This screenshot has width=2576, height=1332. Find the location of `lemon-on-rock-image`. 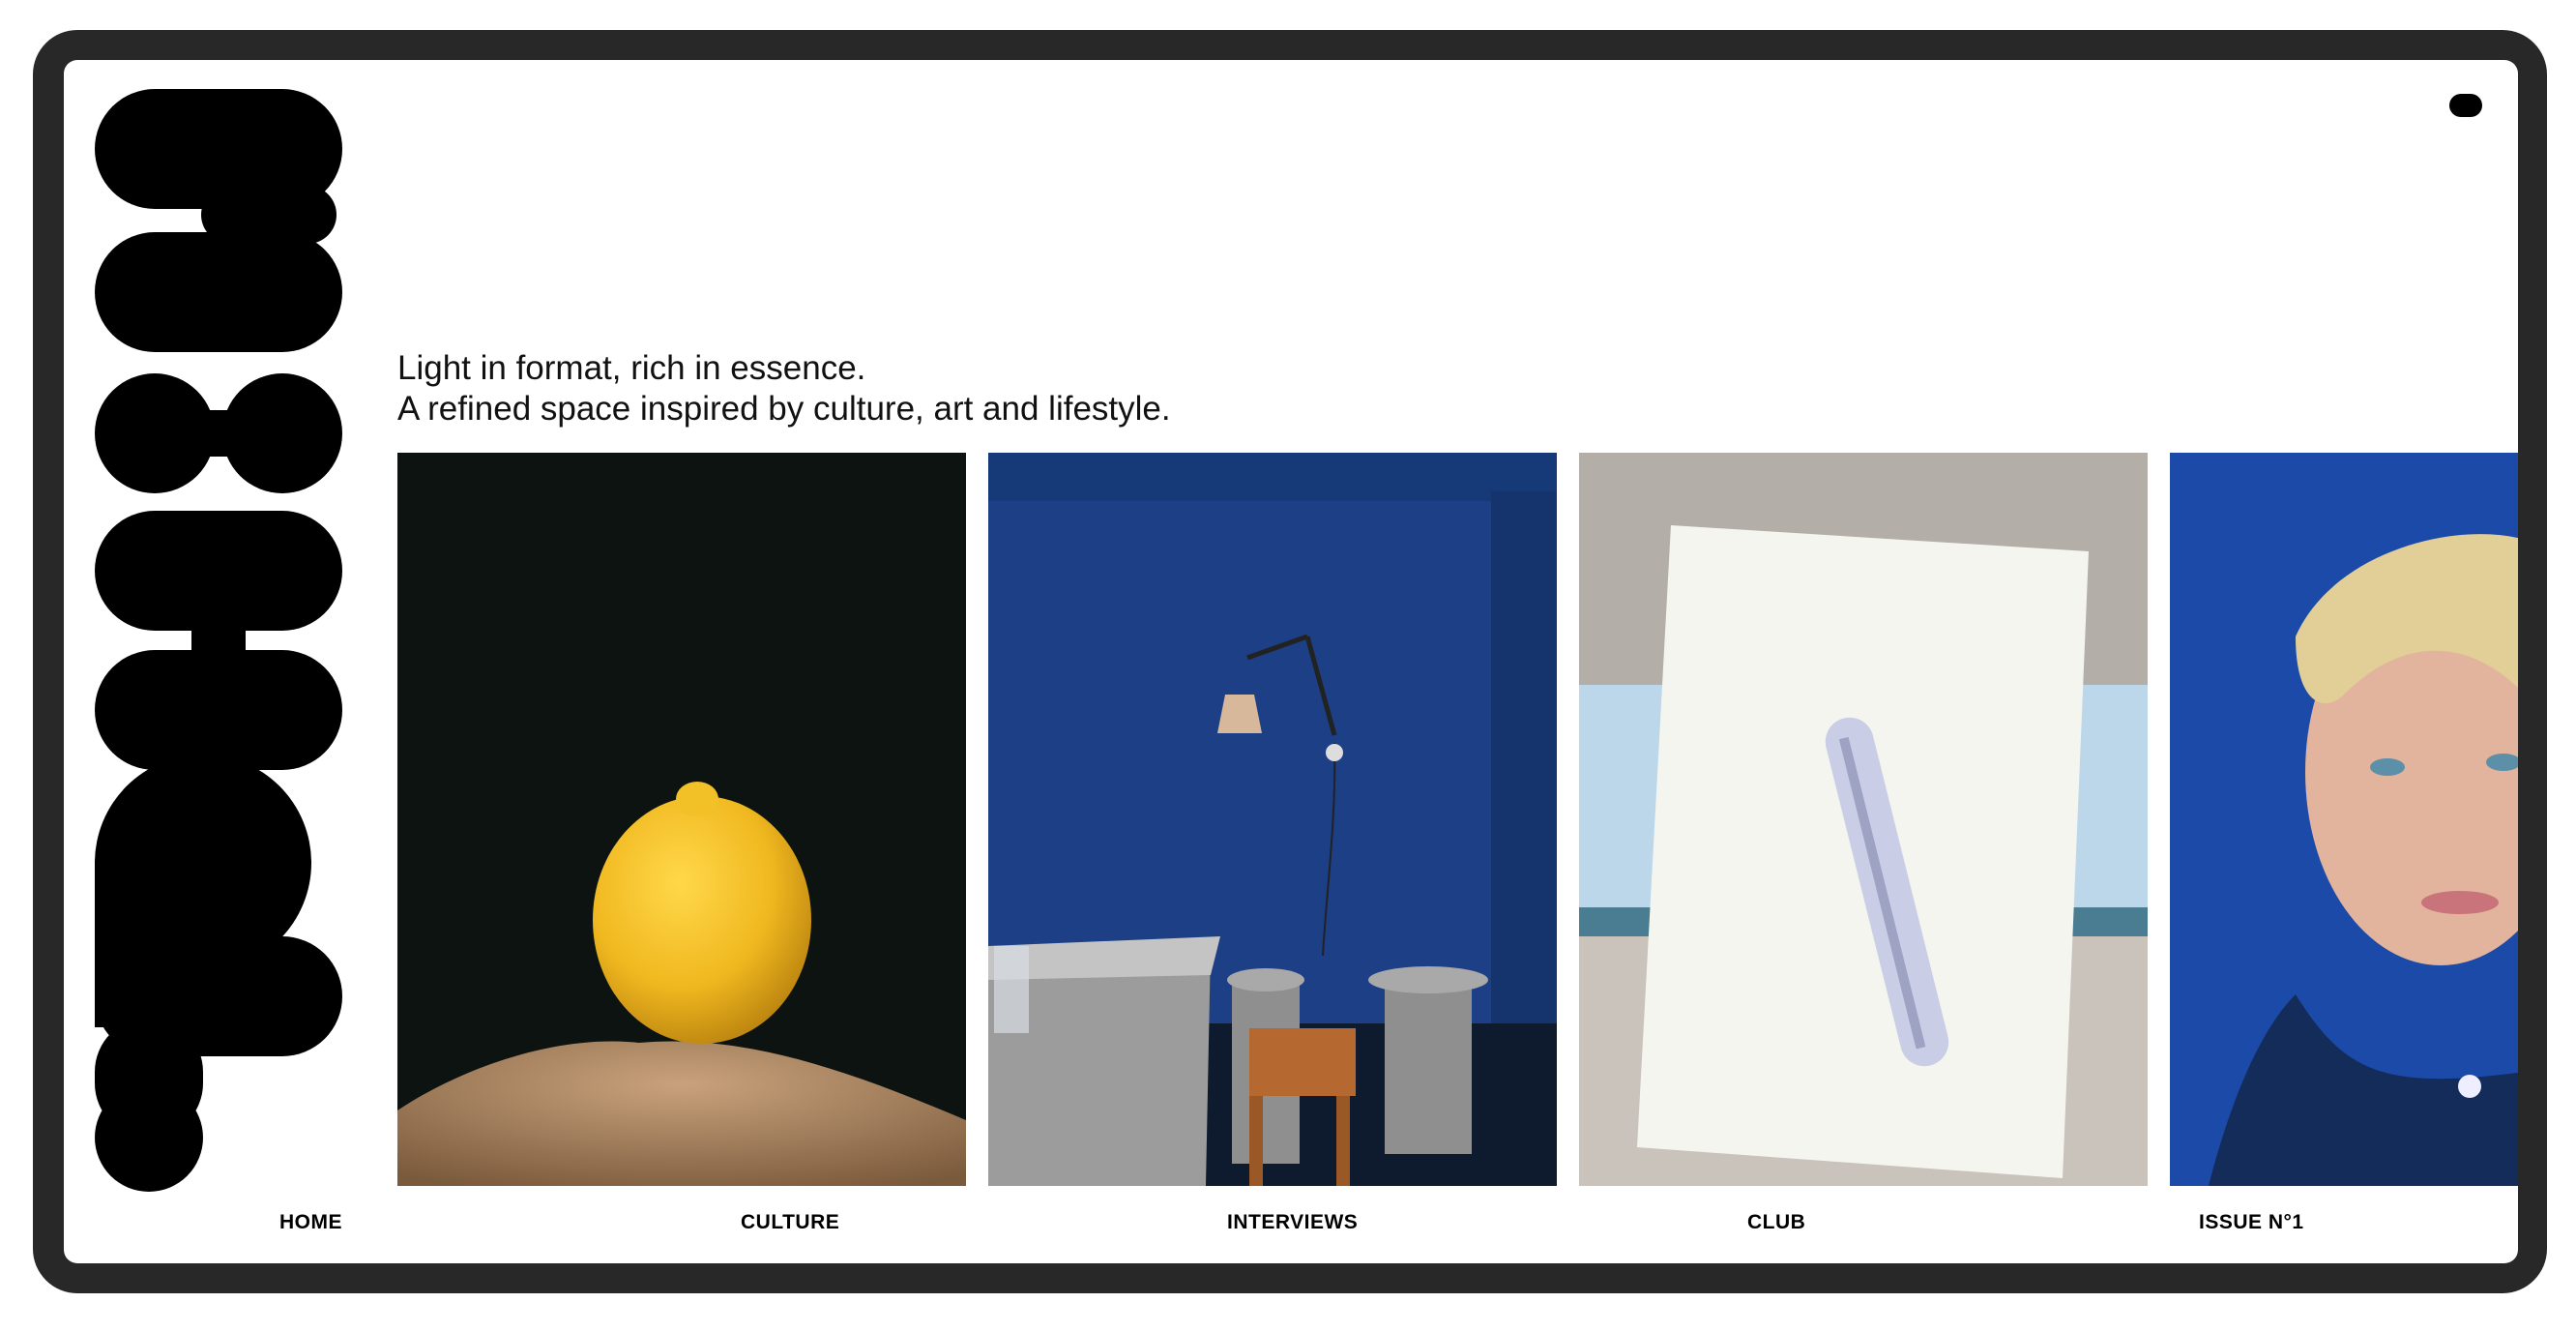

lemon-on-rock-image is located at coordinates (681, 819).